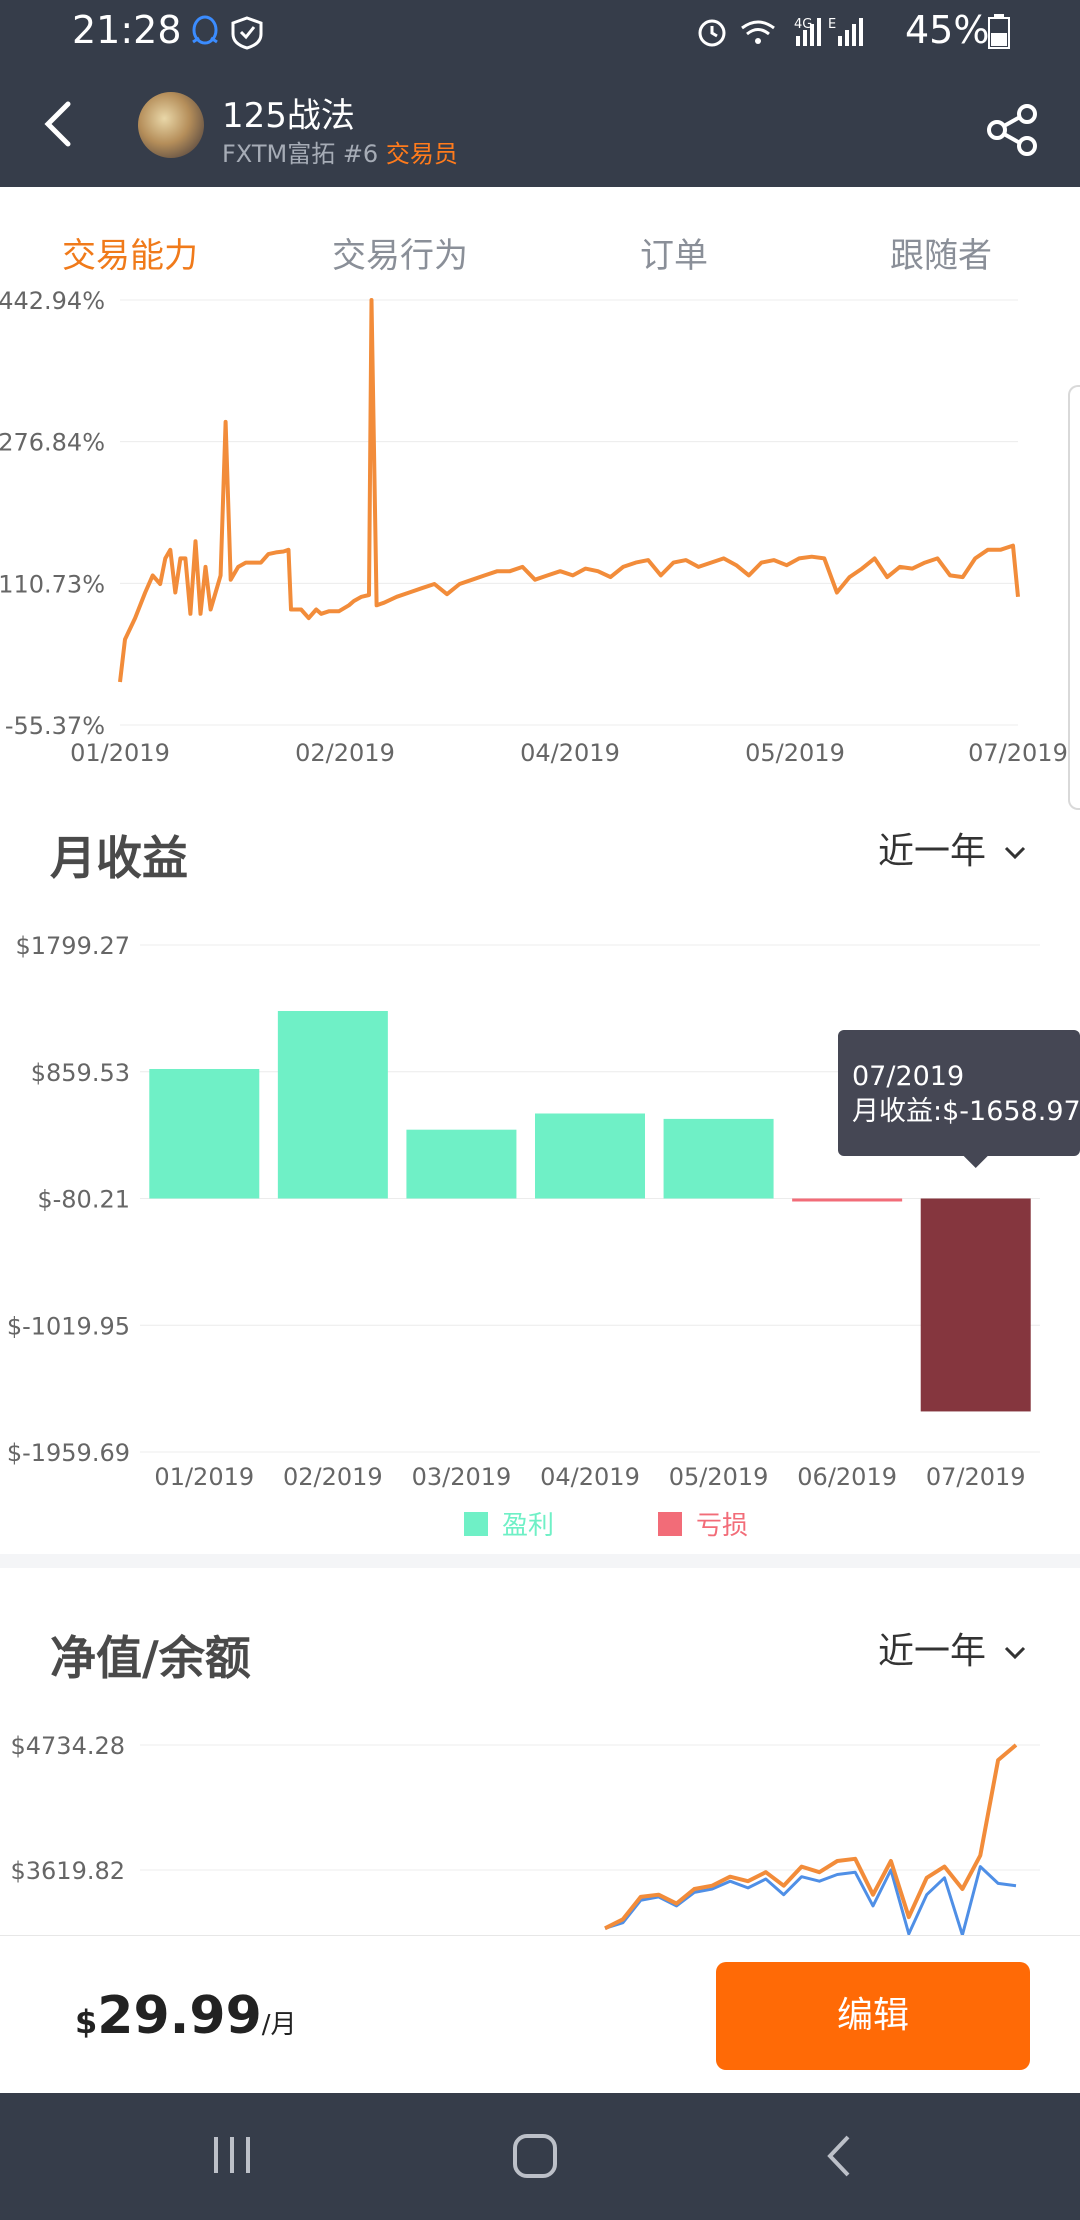  I want to click on signal-icon: E, so click(845, 31).